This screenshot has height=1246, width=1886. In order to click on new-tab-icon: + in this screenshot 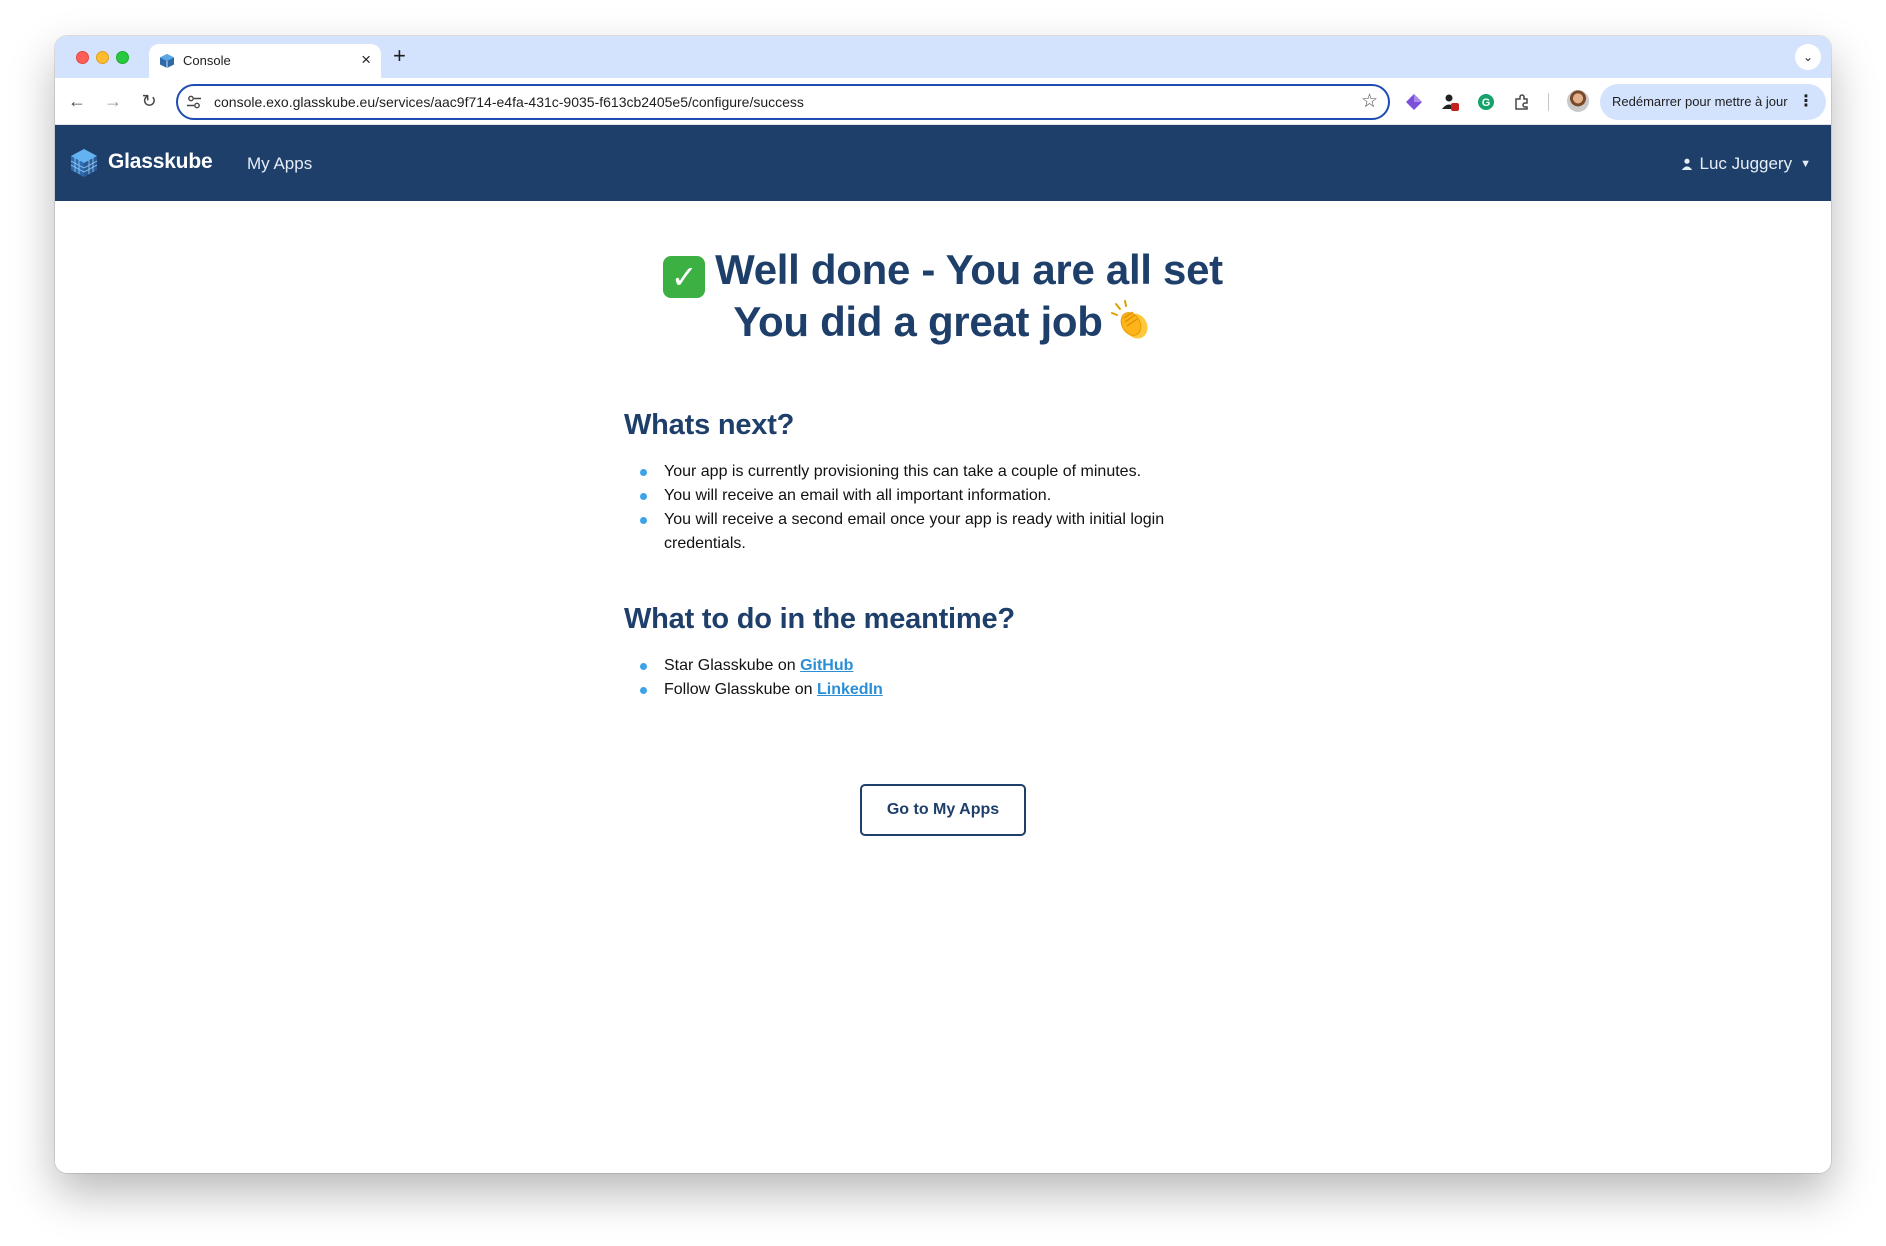, I will do `click(399, 56)`.